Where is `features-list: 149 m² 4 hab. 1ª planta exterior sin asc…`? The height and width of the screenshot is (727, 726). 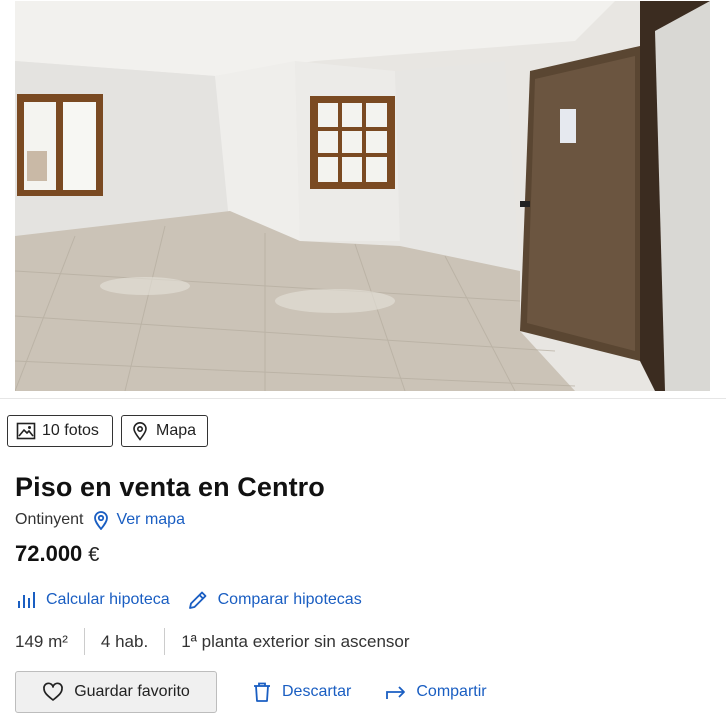
features-list: 149 m² 4 hab. 1ª planta exterior sin asc… is located at coordinates (220, 641).